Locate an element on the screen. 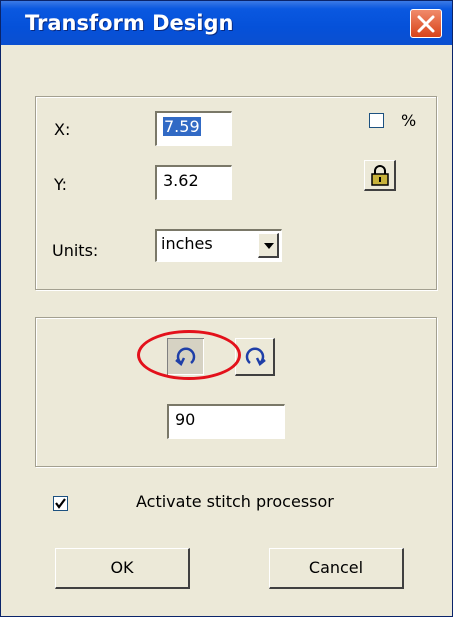 The width and height of the screenshot is (453, 617). x-input: 7.59 is located at coordinates (193, 128).